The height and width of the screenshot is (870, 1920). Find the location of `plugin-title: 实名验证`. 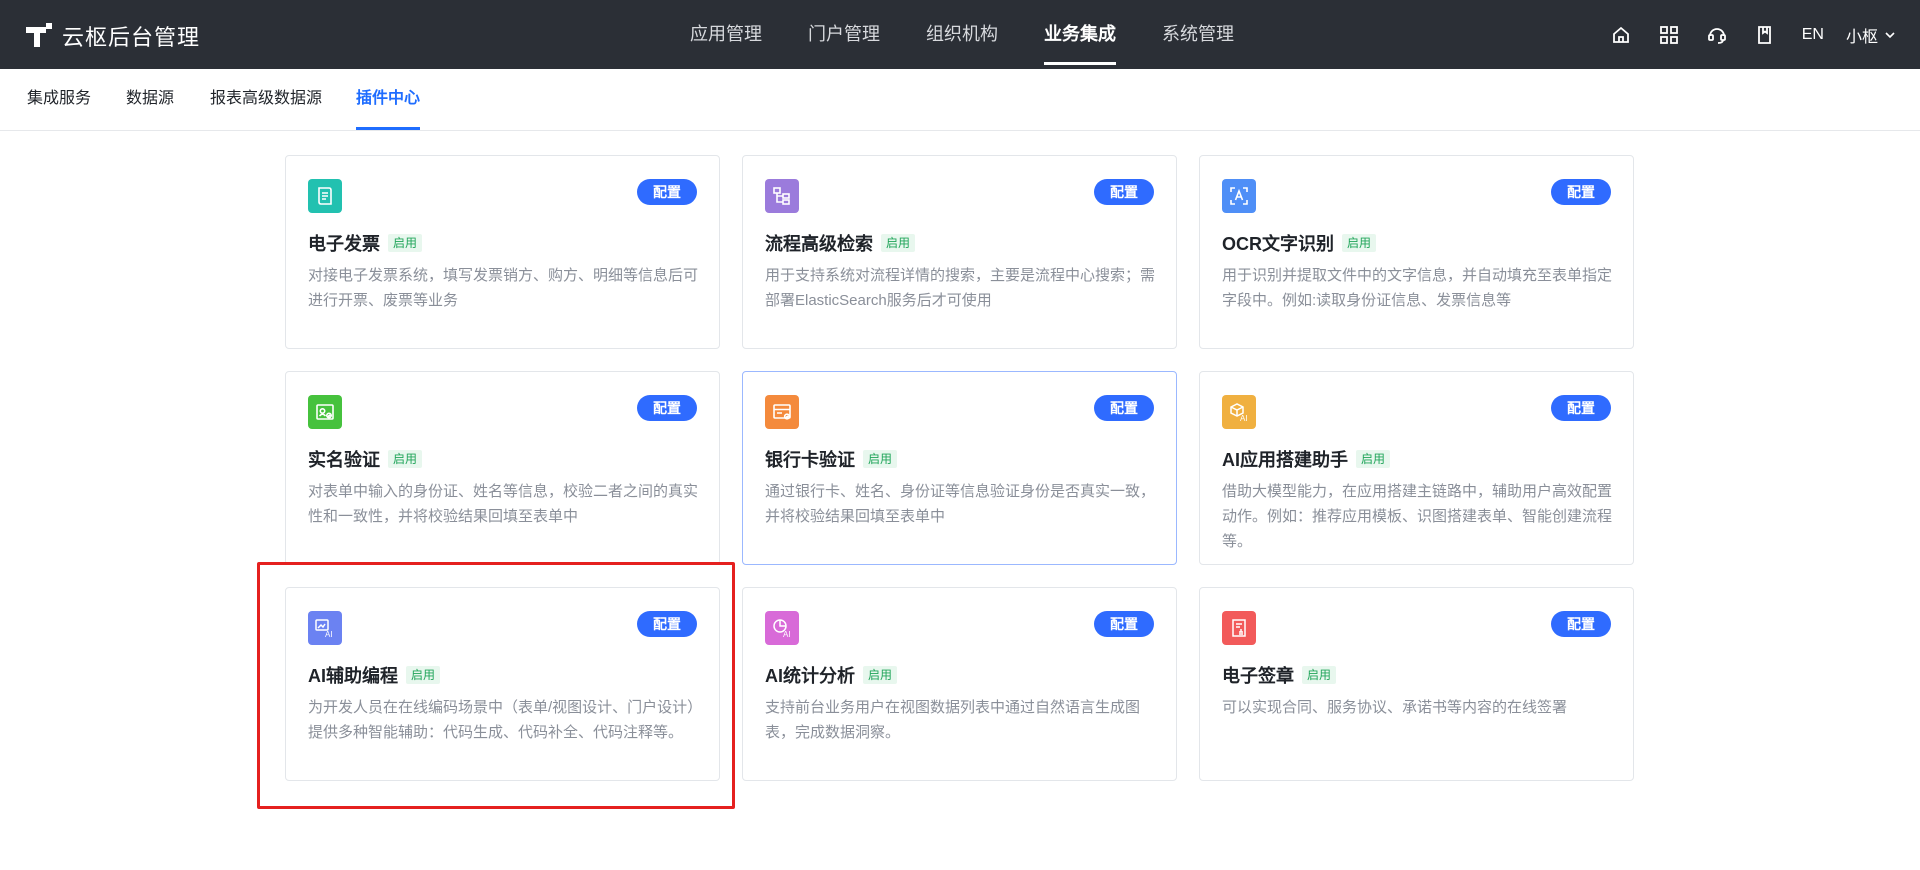

plugin-title: 实名验证 is located at coordinates (344, 460).